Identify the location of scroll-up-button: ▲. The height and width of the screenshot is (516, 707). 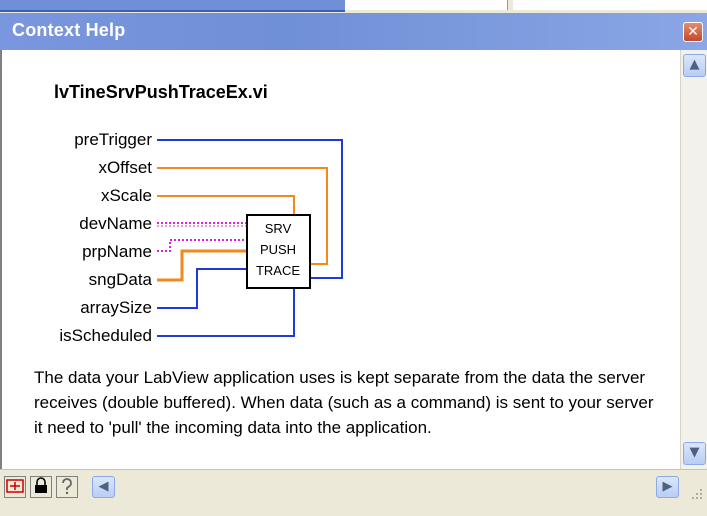
(694, 65).